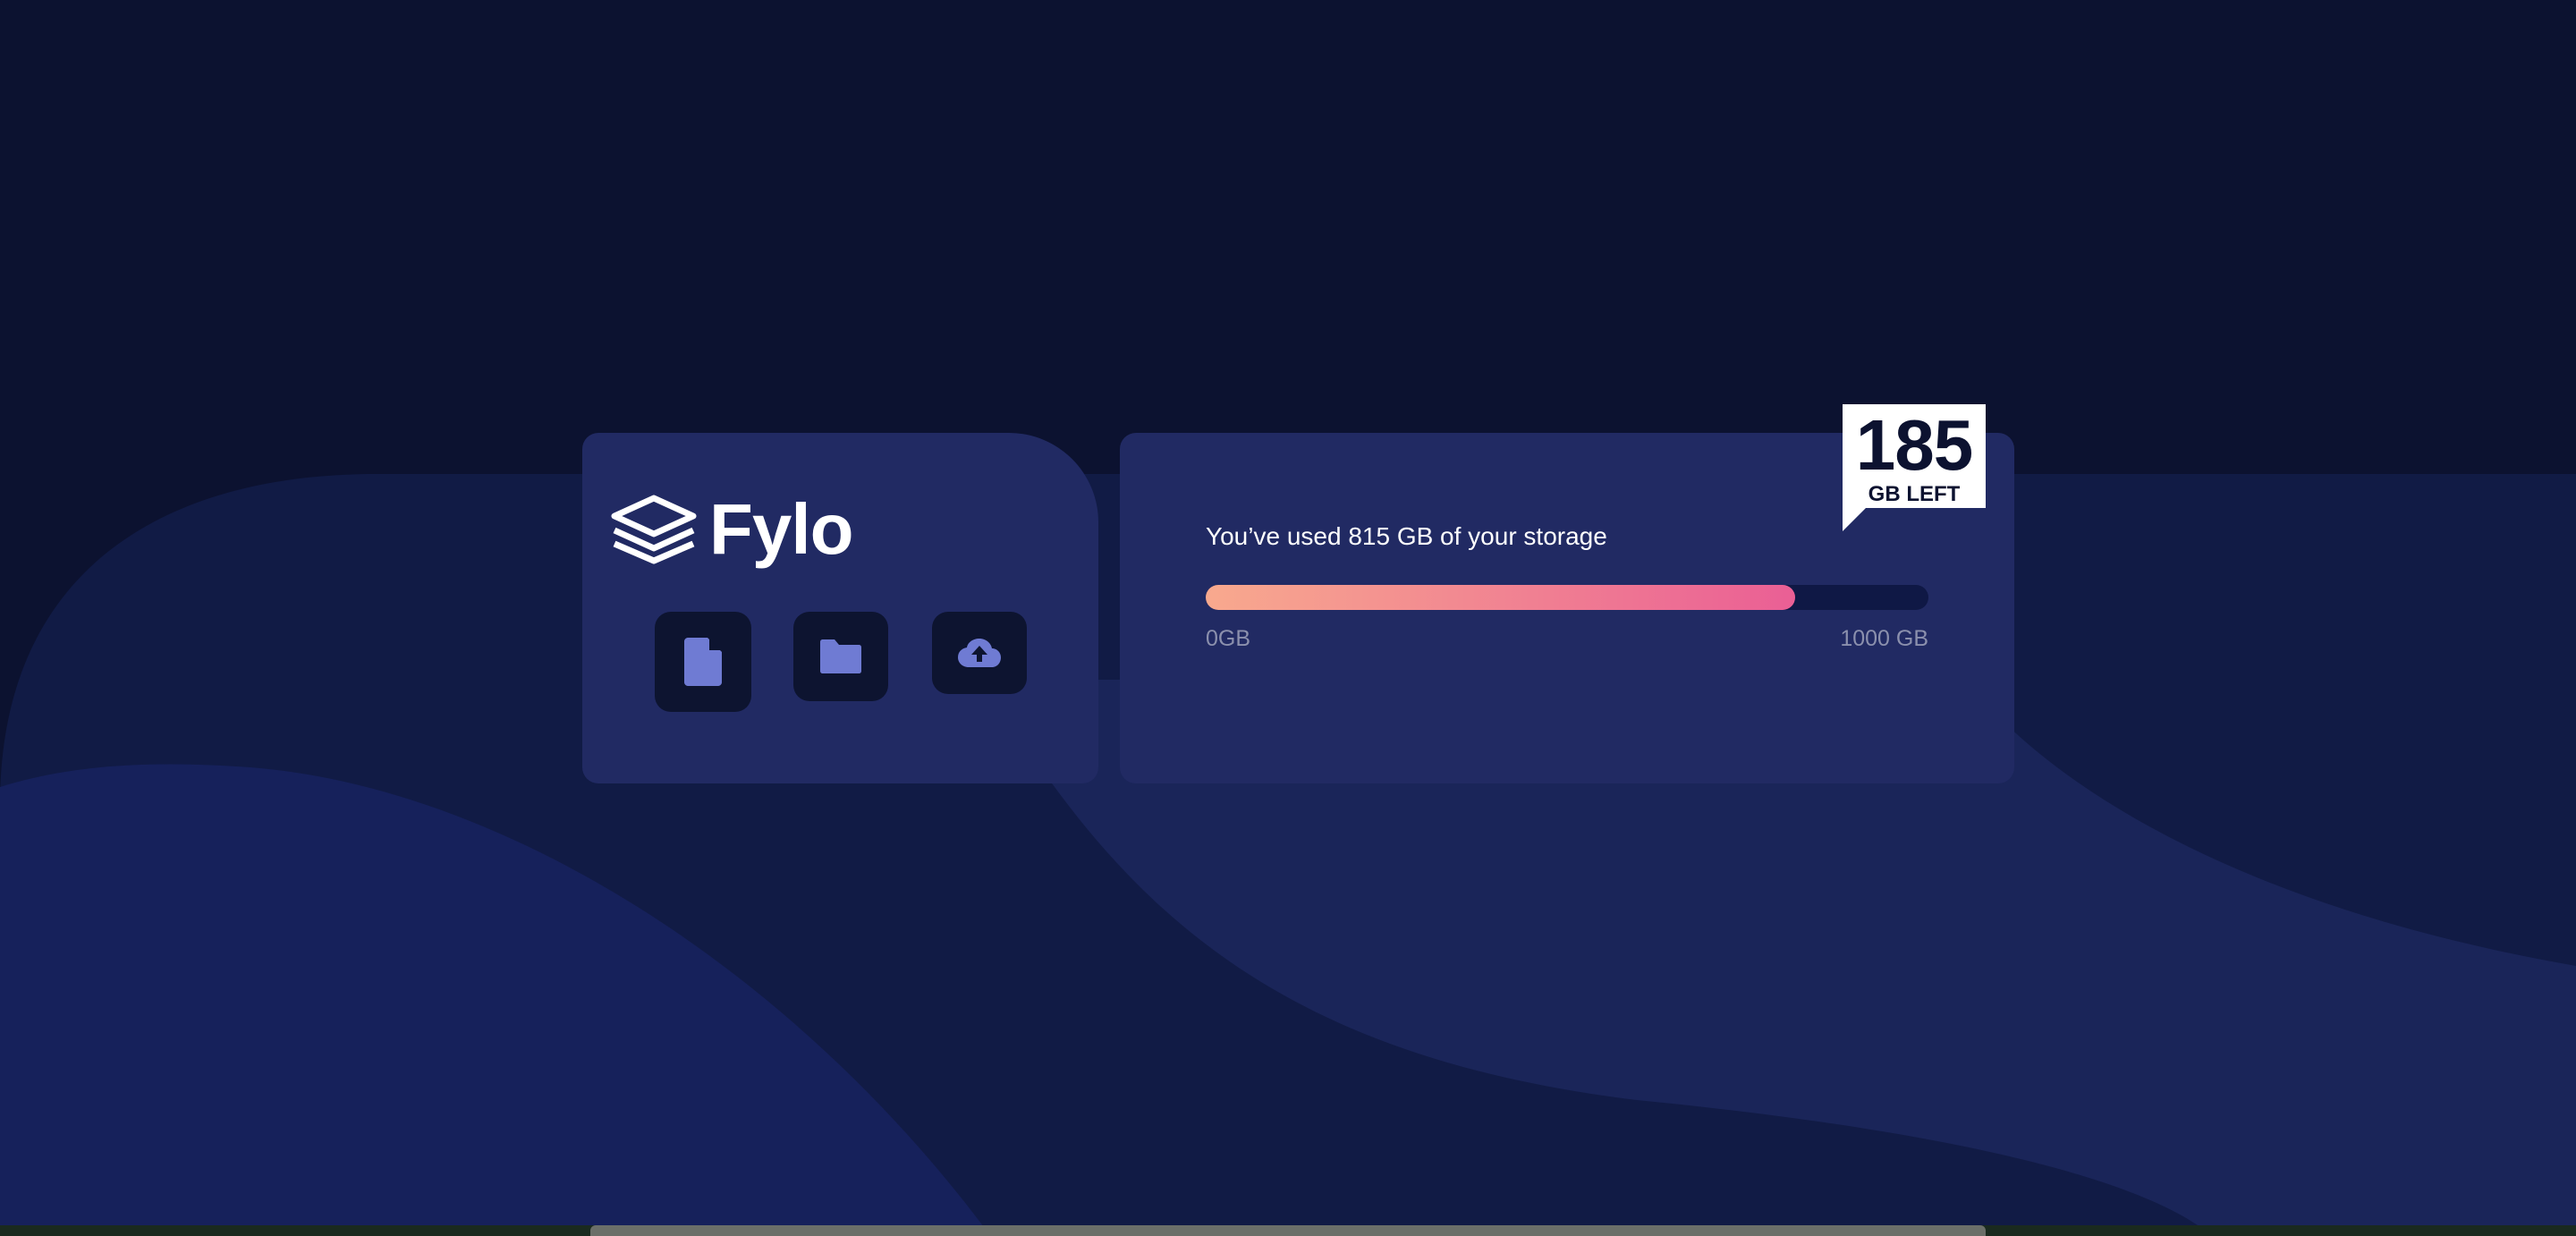 The height and width of the screenshot is (1236, 2576). I want to click on cloud-upload-icon, so click(979, 653).